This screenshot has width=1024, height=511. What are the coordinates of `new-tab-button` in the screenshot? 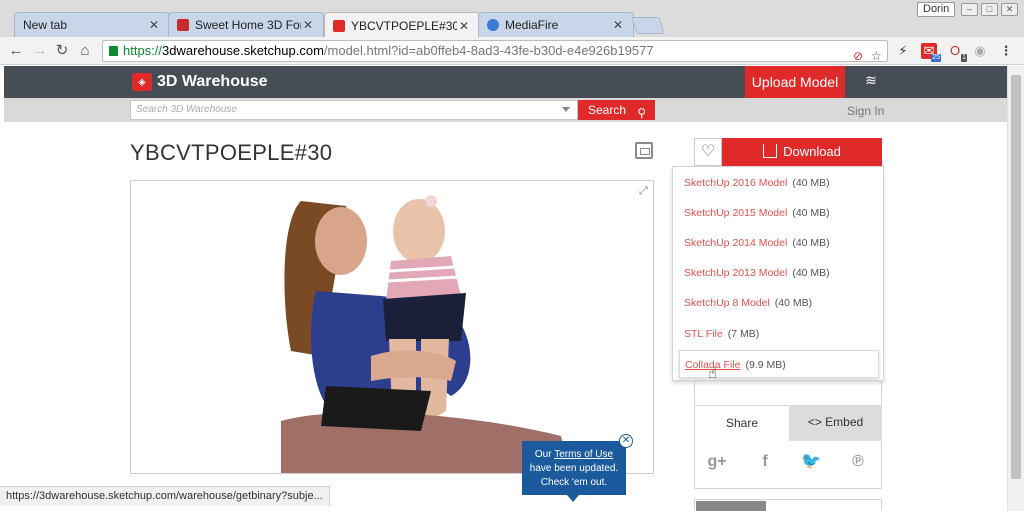 It's located at (648, 25).